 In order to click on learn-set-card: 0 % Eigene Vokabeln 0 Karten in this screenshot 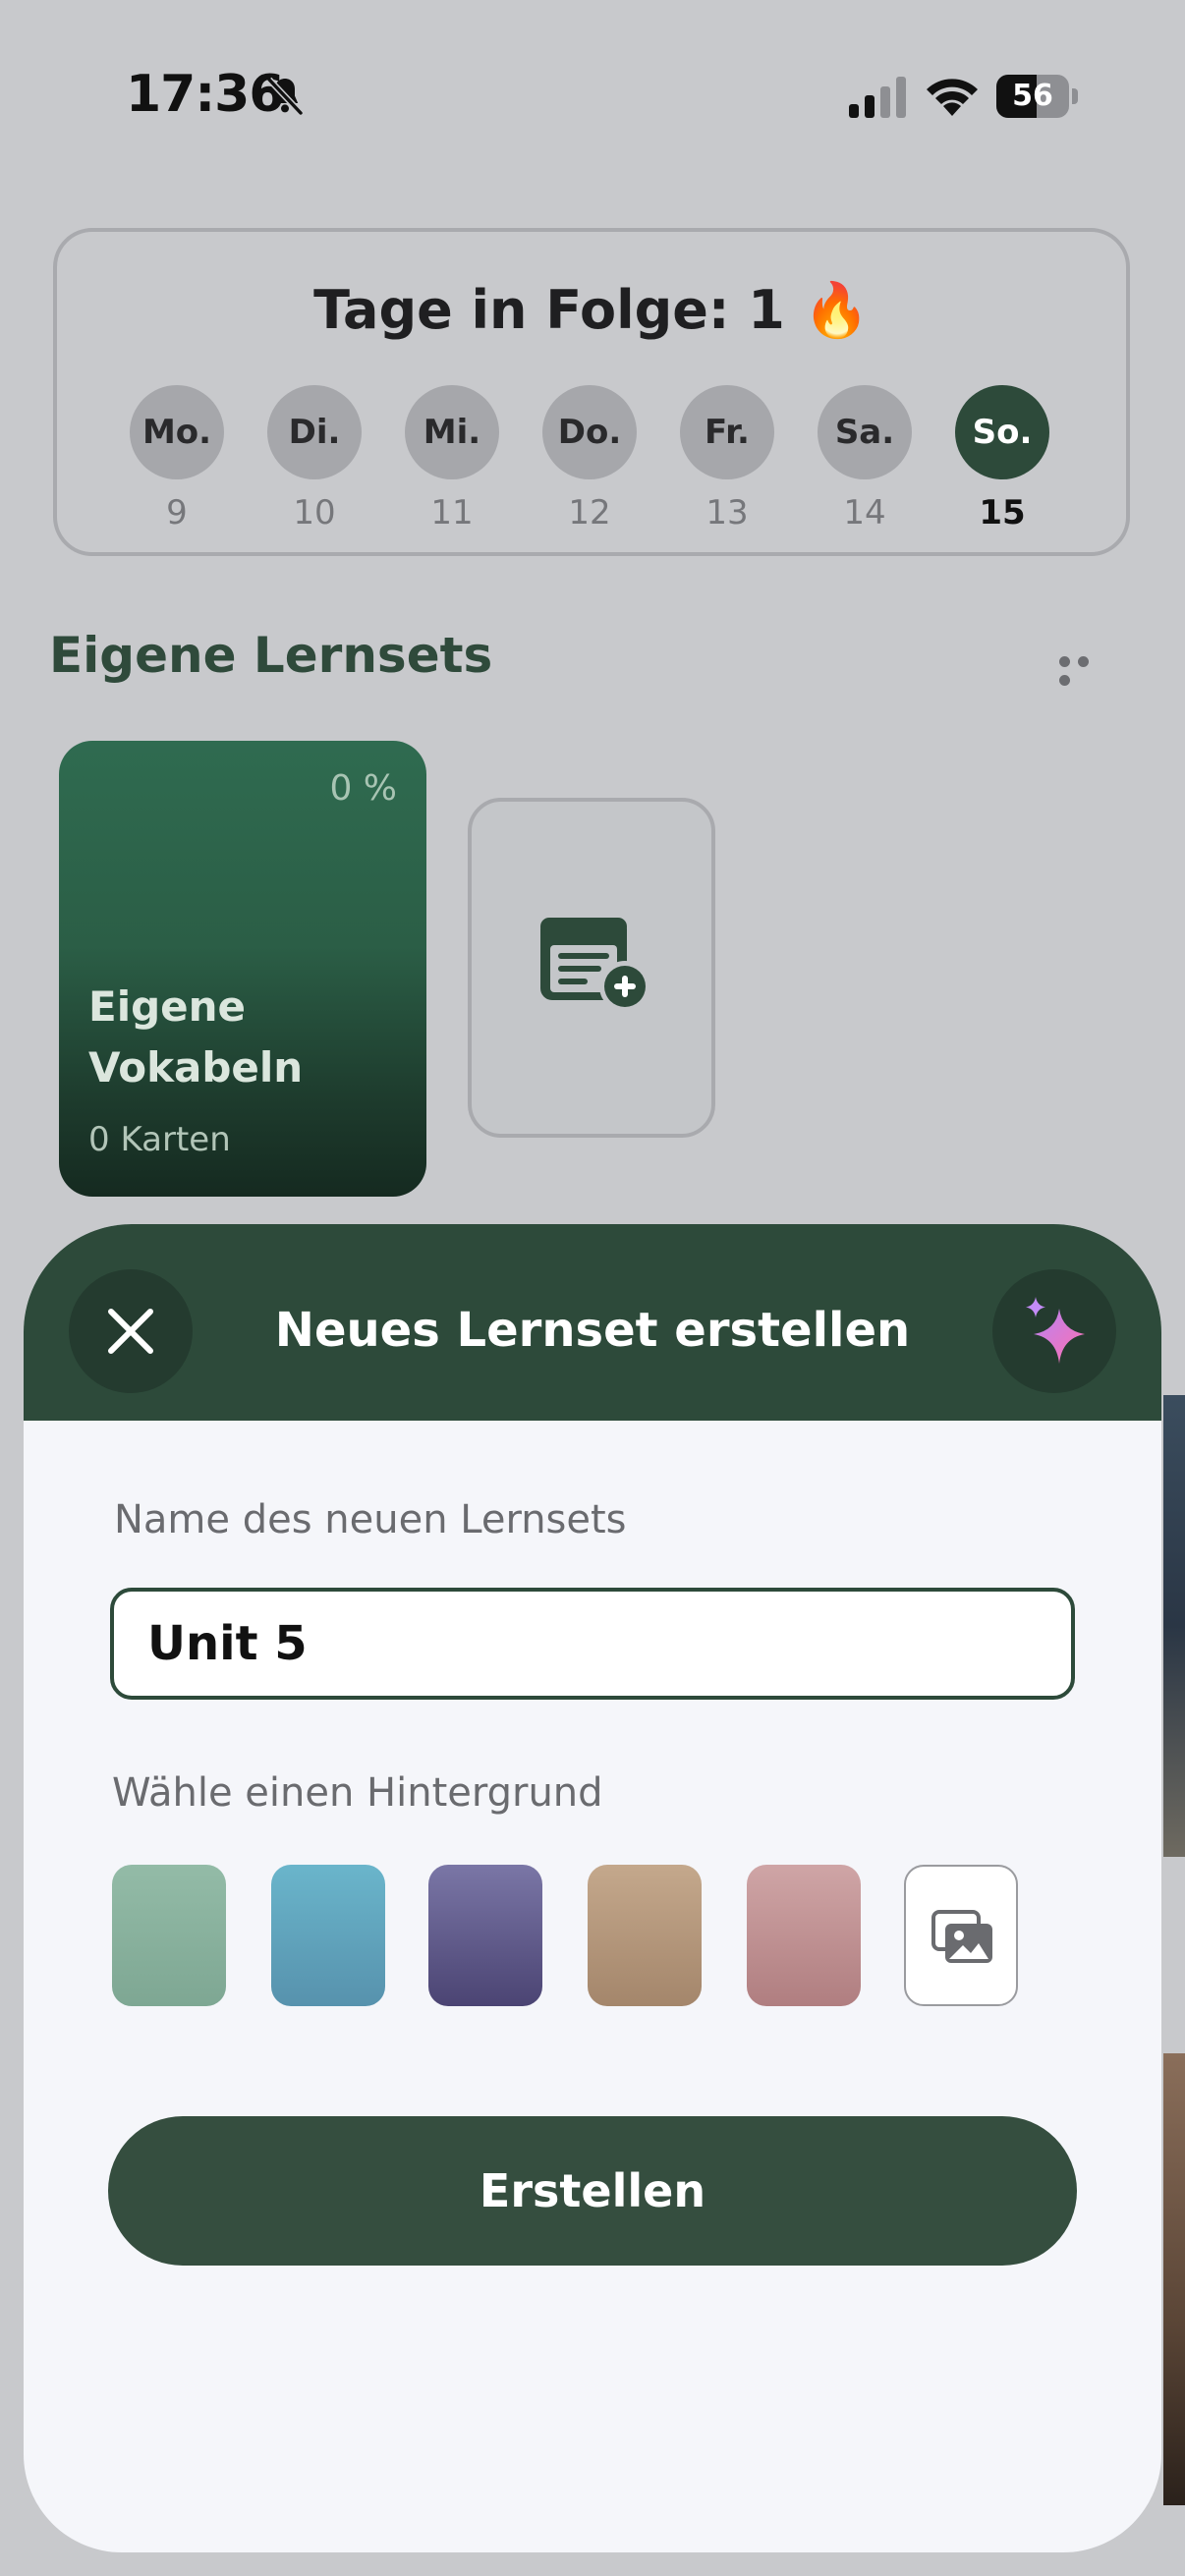, I will do `click(243, 969)`.